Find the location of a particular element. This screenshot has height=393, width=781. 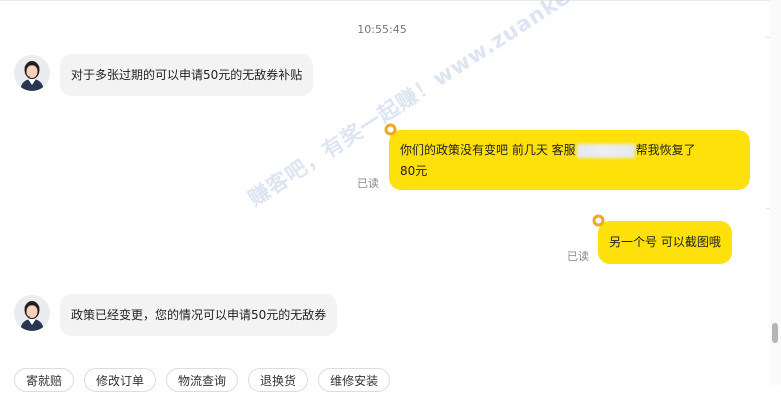

redacted-name-blur is located at coordinates (605, 150).